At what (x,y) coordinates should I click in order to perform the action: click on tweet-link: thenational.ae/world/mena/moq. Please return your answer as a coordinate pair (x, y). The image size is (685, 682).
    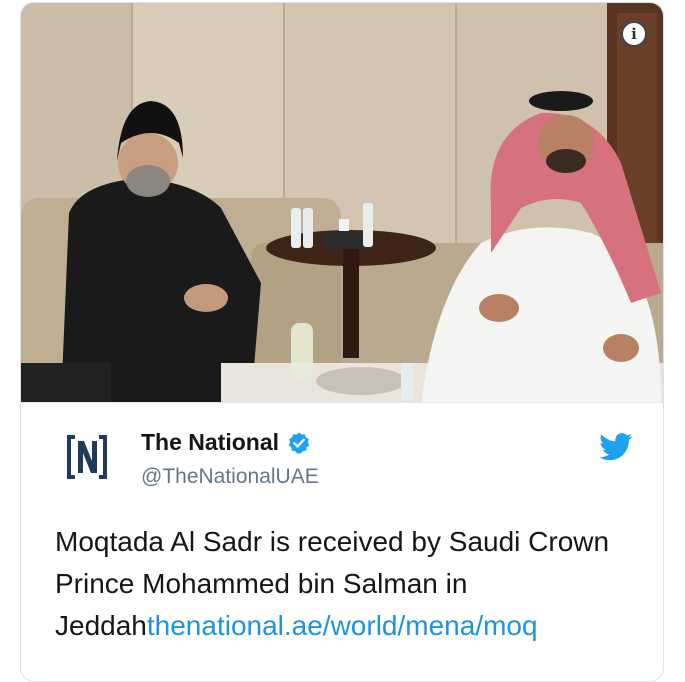
    Looking at the image, I should click on (342, 625).